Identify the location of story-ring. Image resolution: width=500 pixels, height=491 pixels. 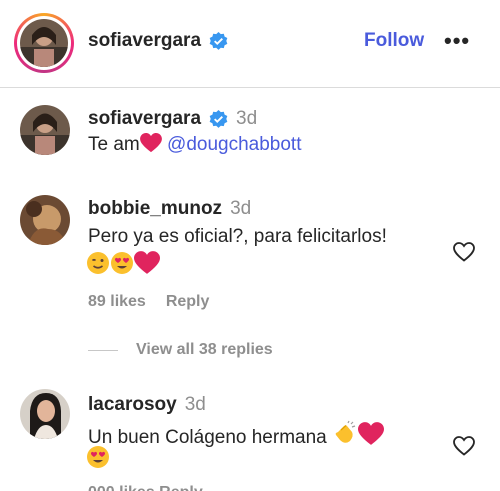
(44, 43).